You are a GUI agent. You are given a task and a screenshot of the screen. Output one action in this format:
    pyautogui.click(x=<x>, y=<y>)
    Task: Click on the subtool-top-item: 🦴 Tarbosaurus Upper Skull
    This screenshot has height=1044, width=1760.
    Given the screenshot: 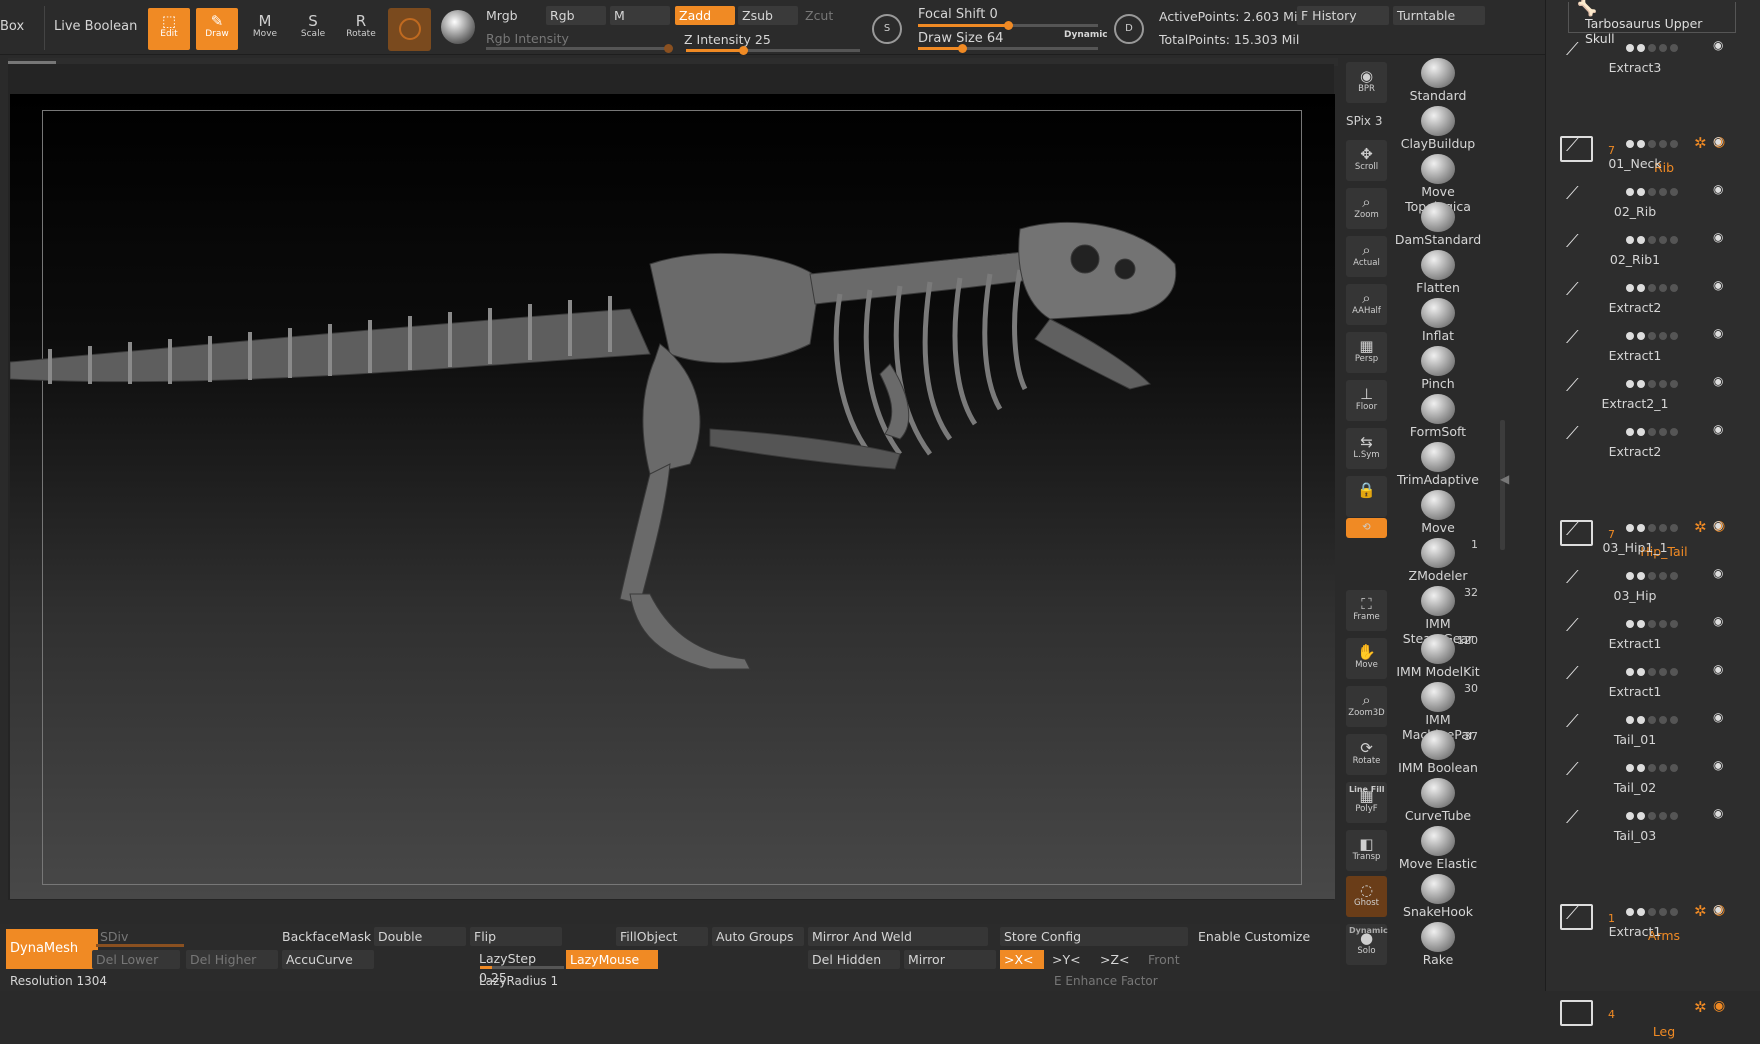 What is the action you would take?
    pyautogui.click(x=1652, y=23)
    